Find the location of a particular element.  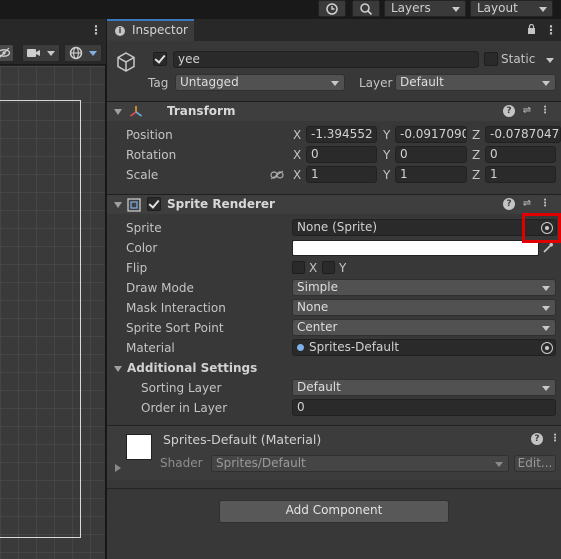

add-component-label: Add Component is located at coordinates (334, 510).